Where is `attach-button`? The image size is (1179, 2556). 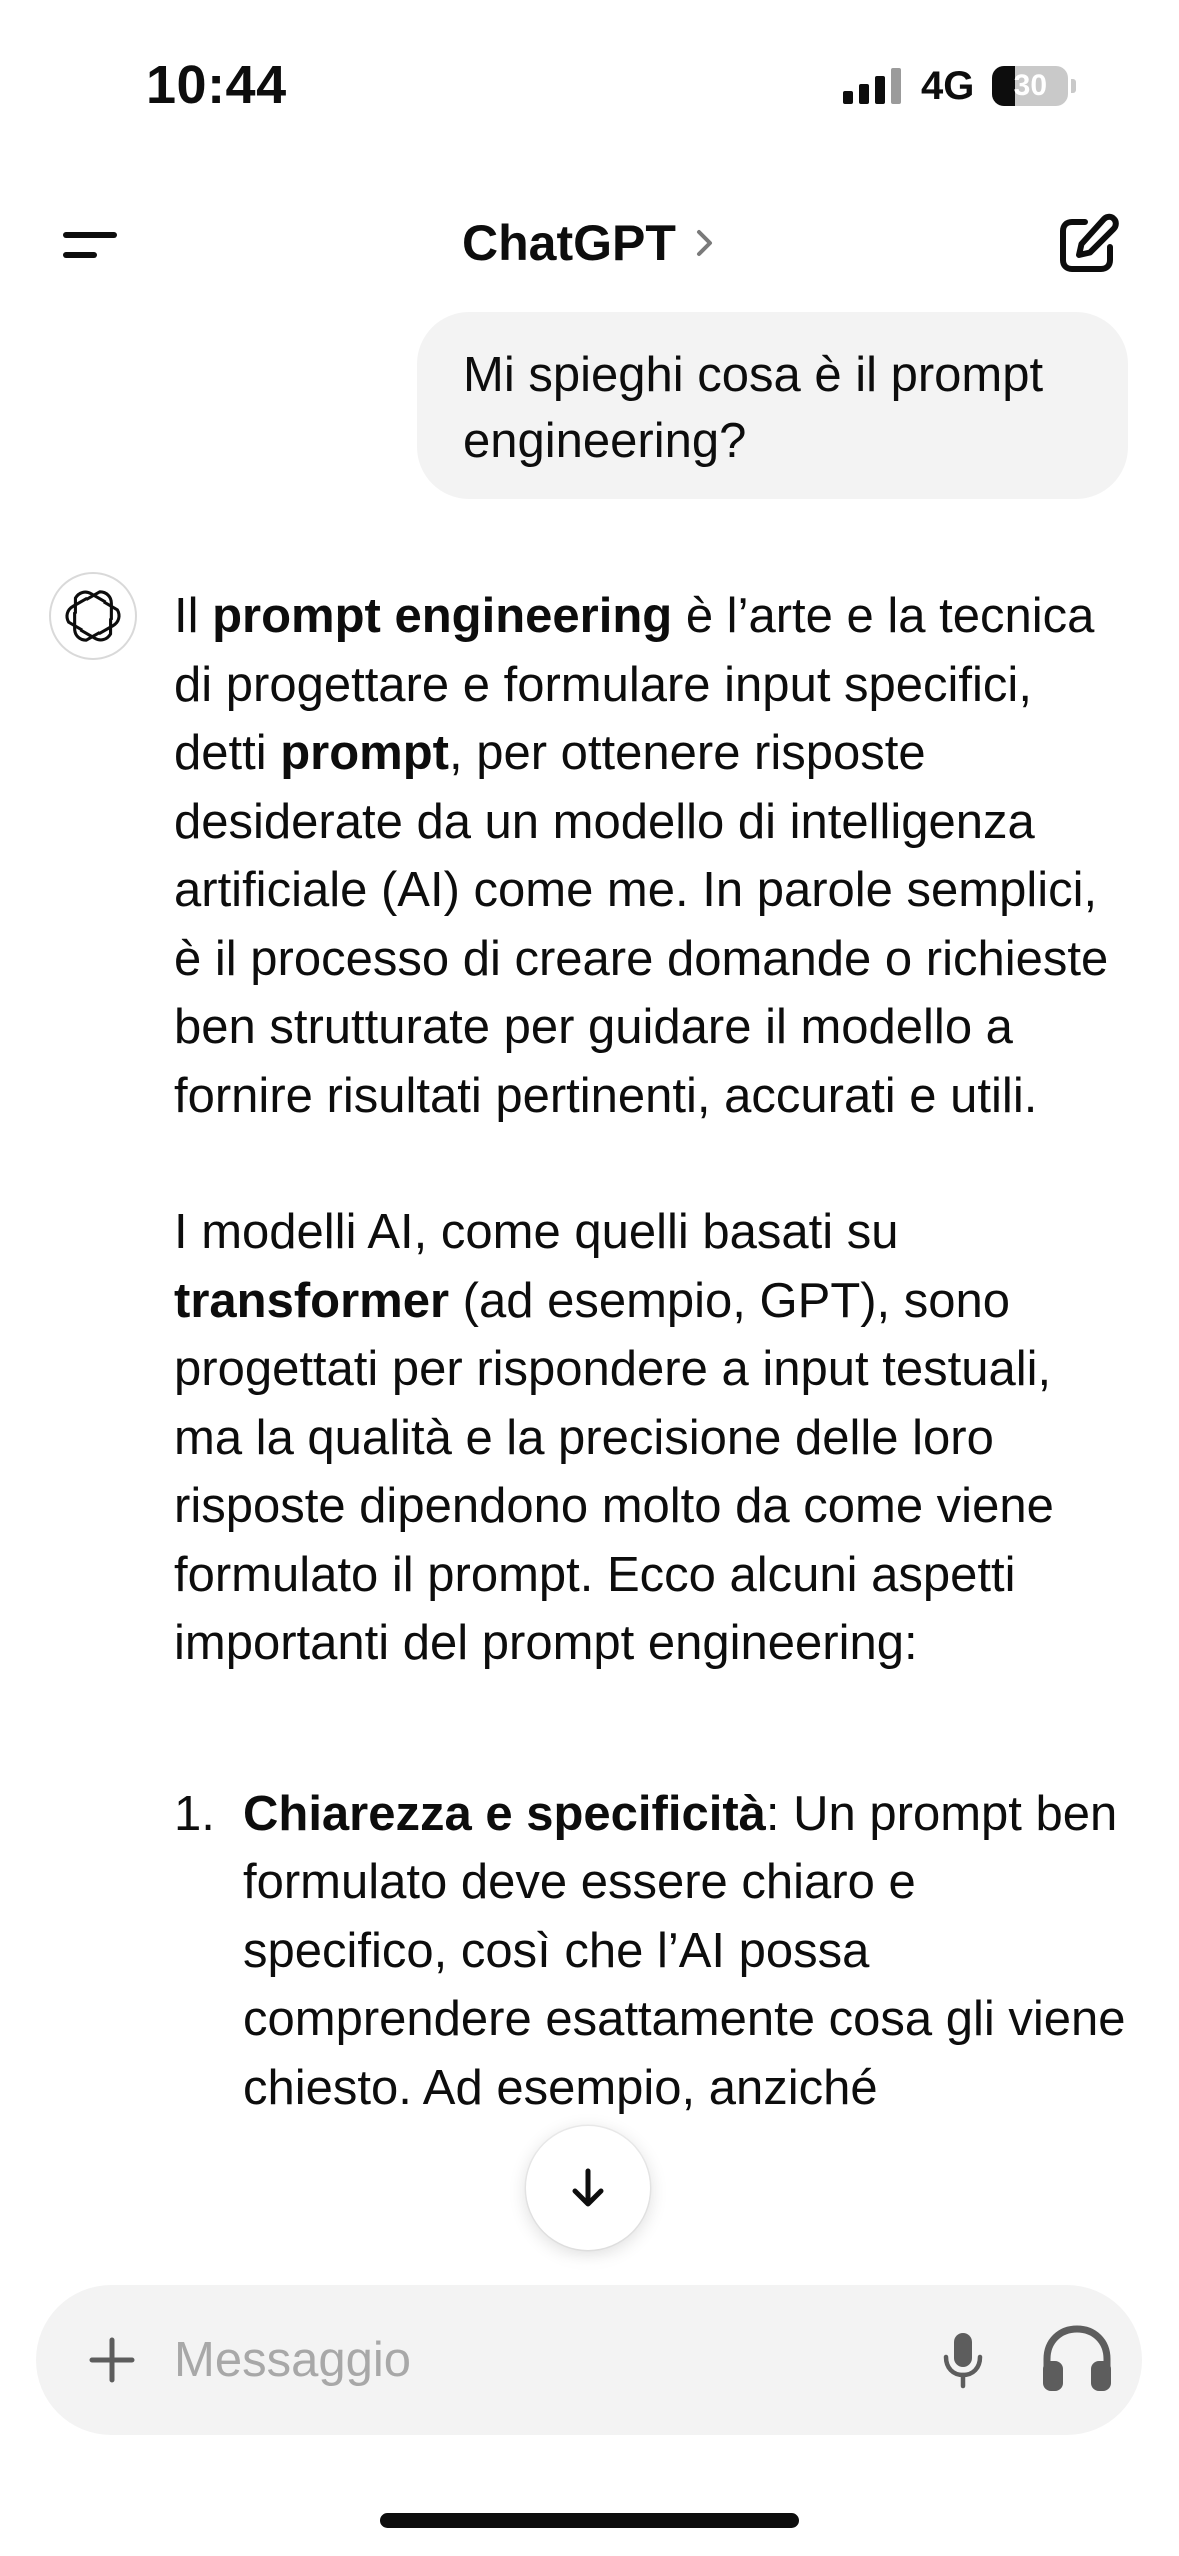 attach-button is located at coordinates (112, 2360).